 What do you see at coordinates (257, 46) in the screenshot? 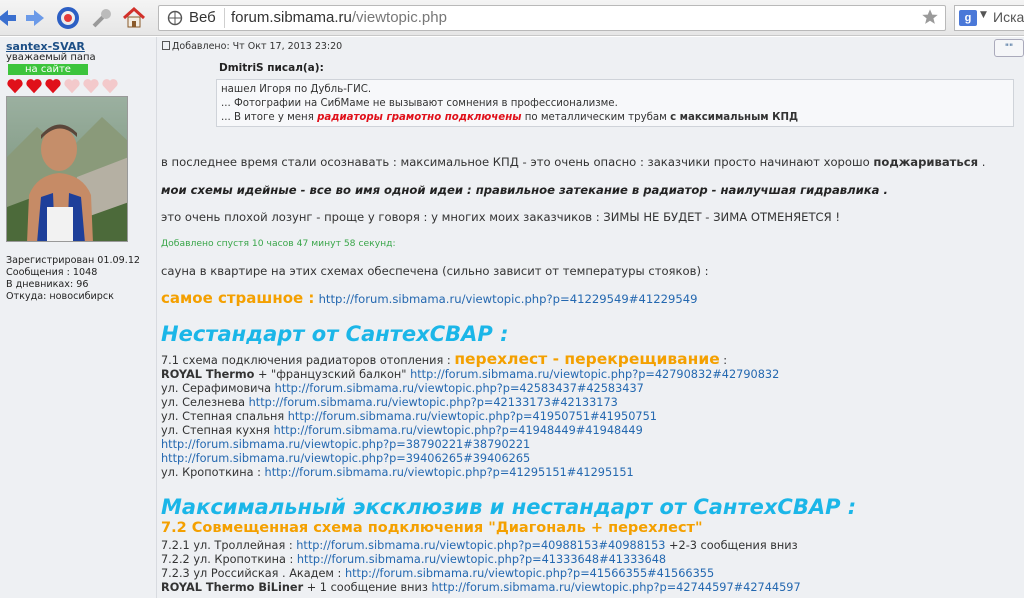
I see `post-date: Добавлено: Чт Окт 17, 2013 23:20` at bounding box center [257, 46].